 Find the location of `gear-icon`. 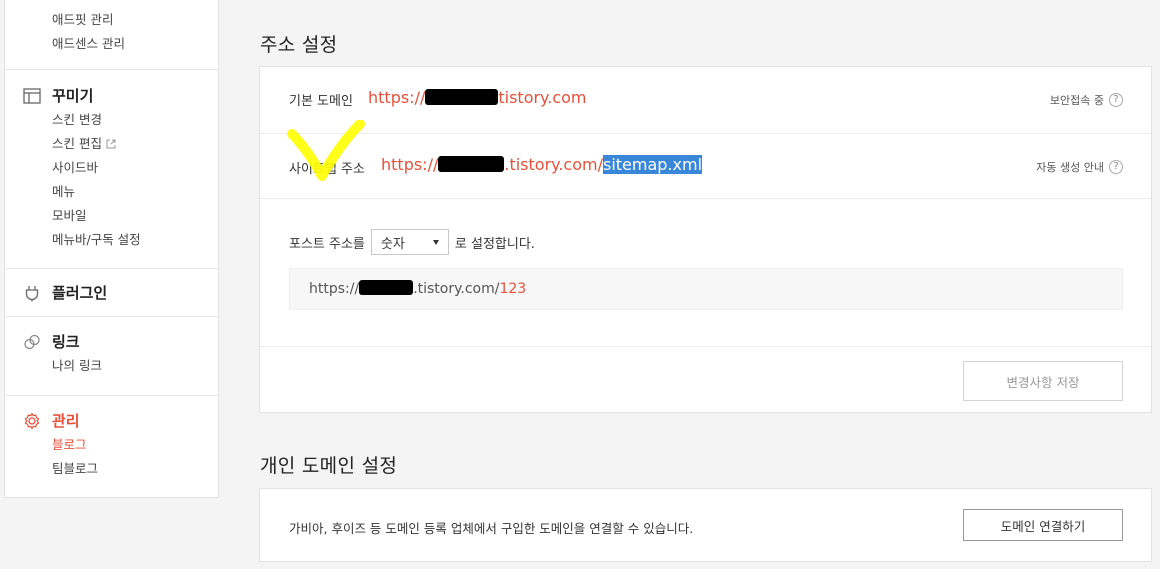

gear-icon is located at coordinates (32, 421).